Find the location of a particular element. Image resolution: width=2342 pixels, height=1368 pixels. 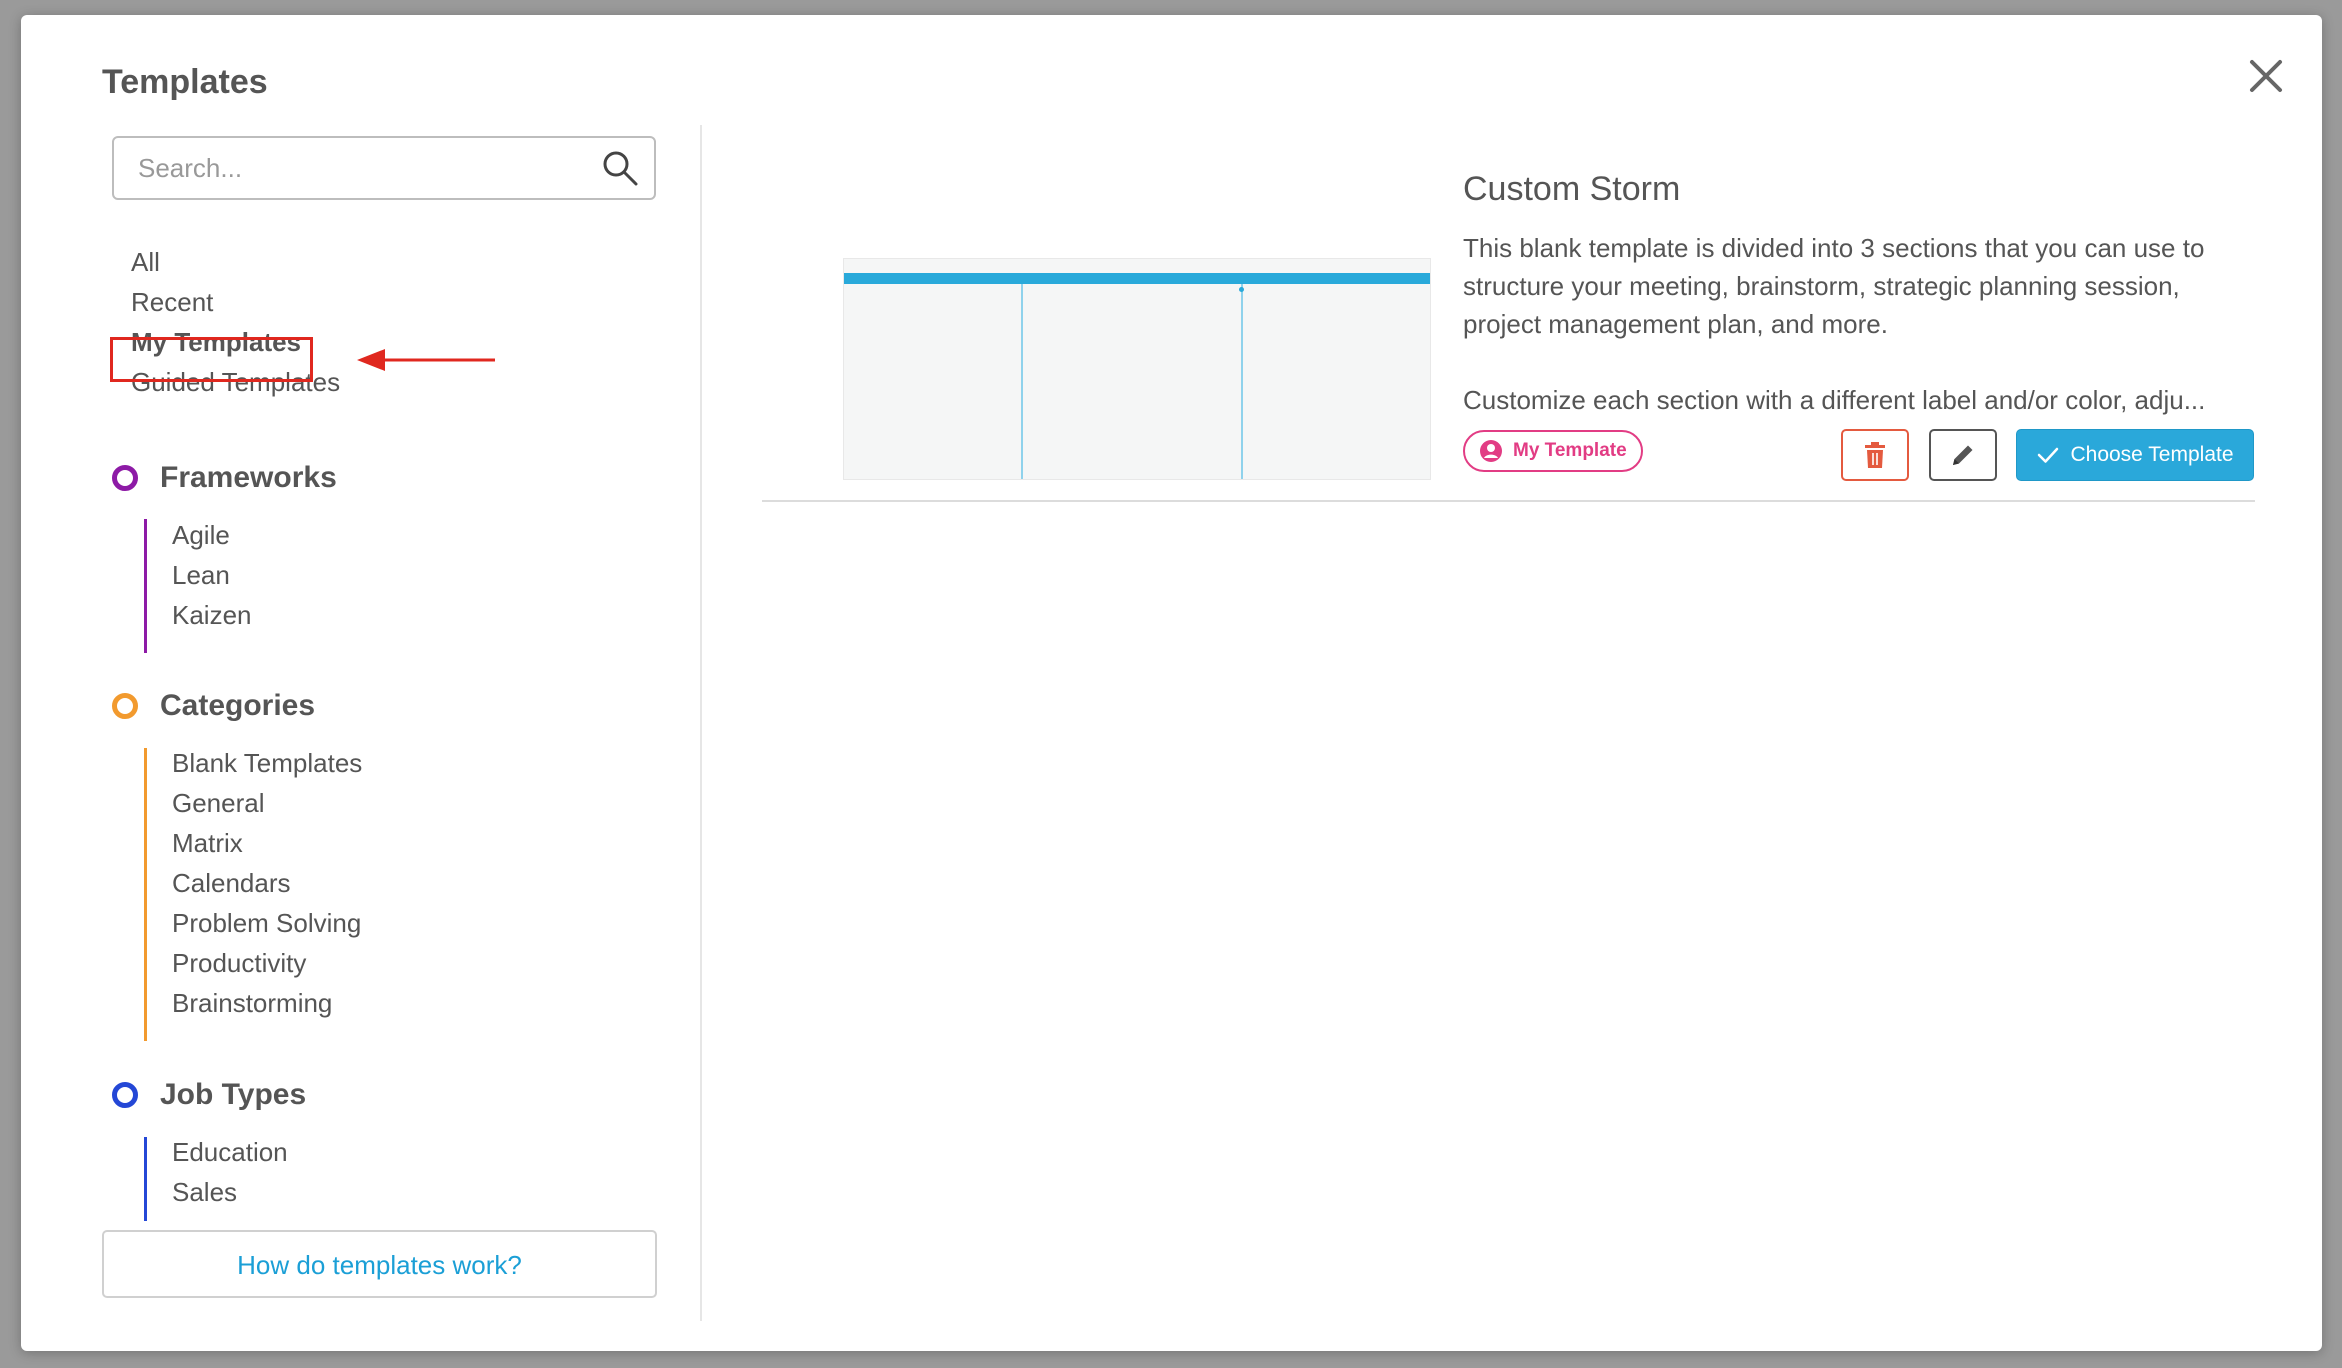

frameworks-item-agile: Agile is located at coordinates (201, 535).